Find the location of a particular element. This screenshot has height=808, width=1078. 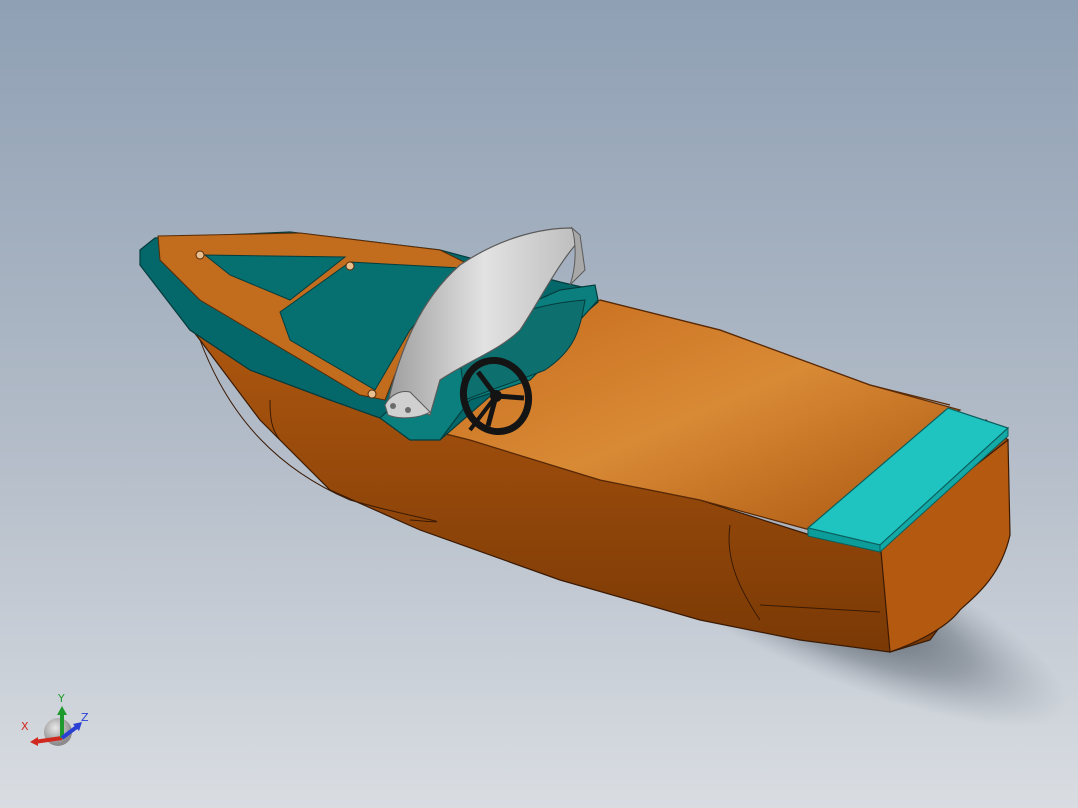

triad-y-label: Y is located at coordinates (61, 698).